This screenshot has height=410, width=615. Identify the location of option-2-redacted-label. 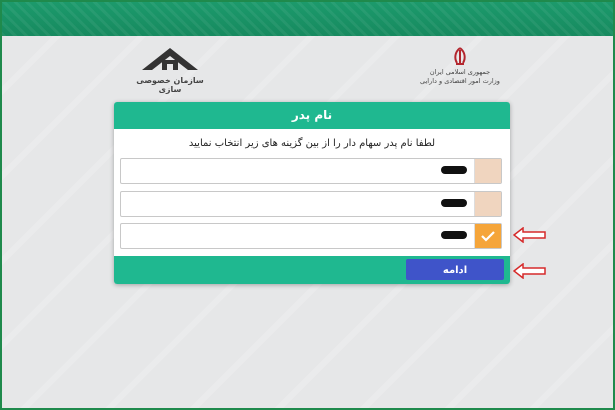
(454, 203).